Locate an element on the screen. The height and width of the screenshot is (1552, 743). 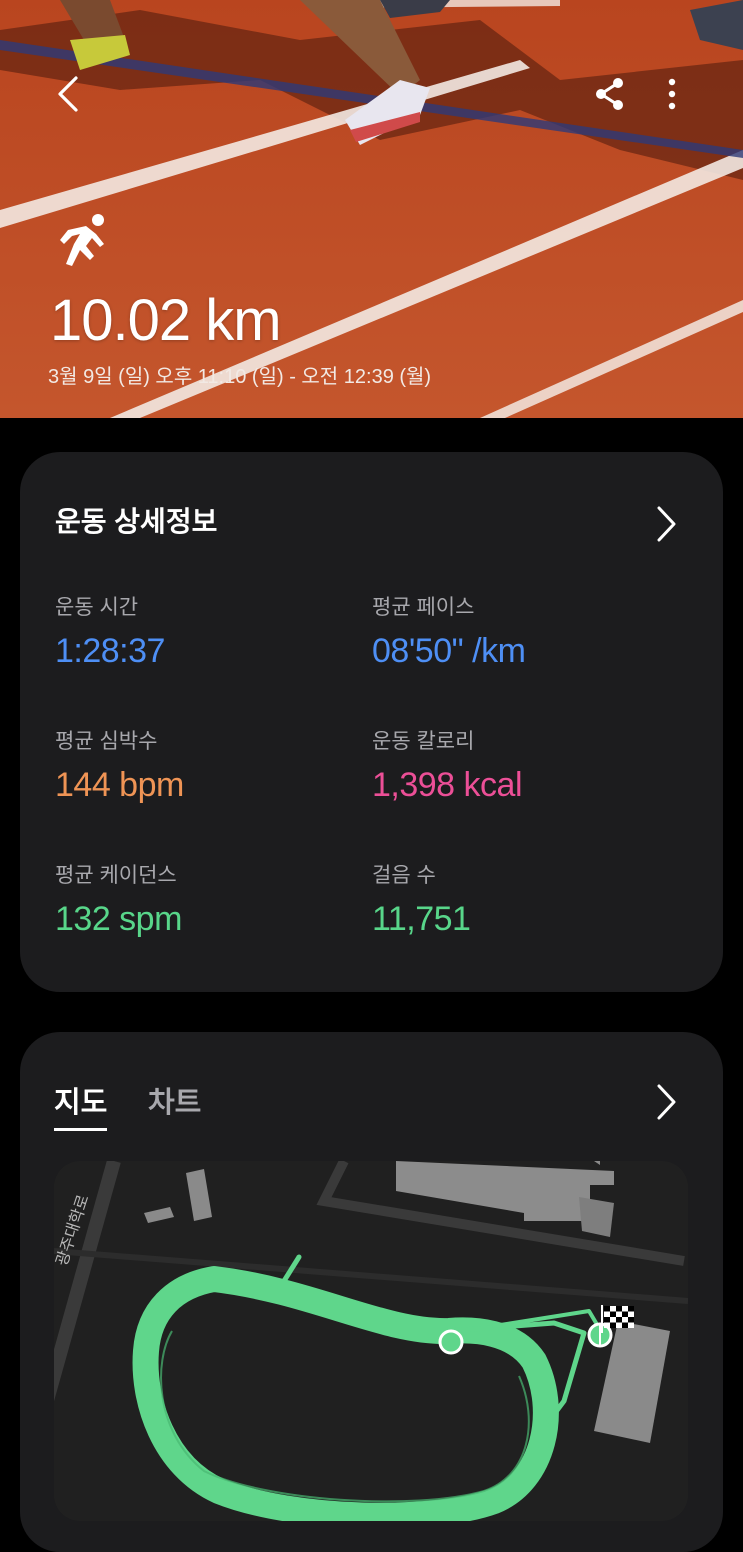
detail-open-button is located at coordinates (666, 524).